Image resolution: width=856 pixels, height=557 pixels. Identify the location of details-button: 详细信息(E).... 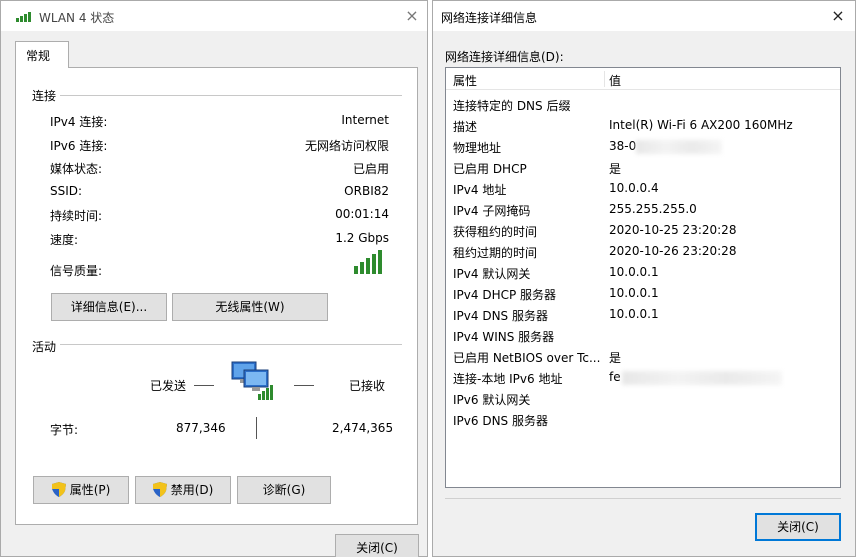
(109, 307).